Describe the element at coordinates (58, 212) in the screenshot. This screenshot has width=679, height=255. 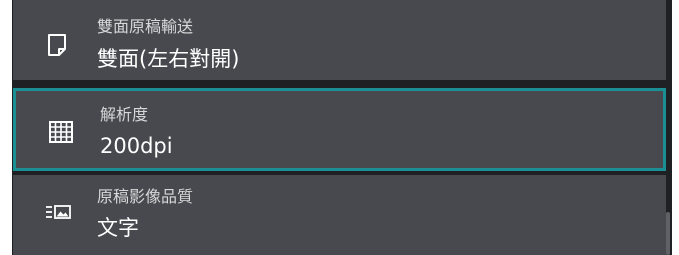
I see `text-image-icon` at that location.